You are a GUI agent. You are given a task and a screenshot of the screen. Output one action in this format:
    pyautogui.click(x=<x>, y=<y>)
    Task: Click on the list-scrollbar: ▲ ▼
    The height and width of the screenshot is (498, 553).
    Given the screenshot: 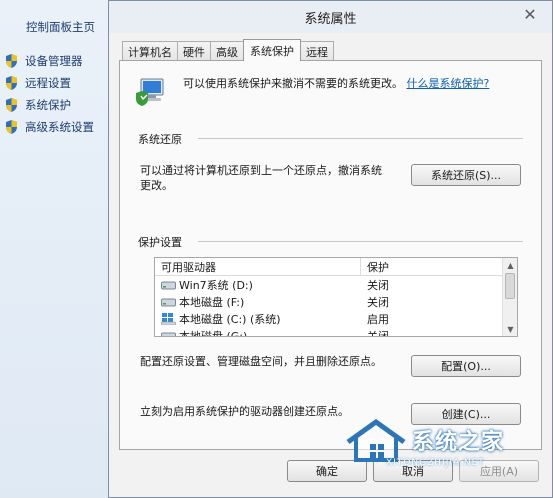 What is the action you would take?
    pyautogui.click(x=509, y=297)
    